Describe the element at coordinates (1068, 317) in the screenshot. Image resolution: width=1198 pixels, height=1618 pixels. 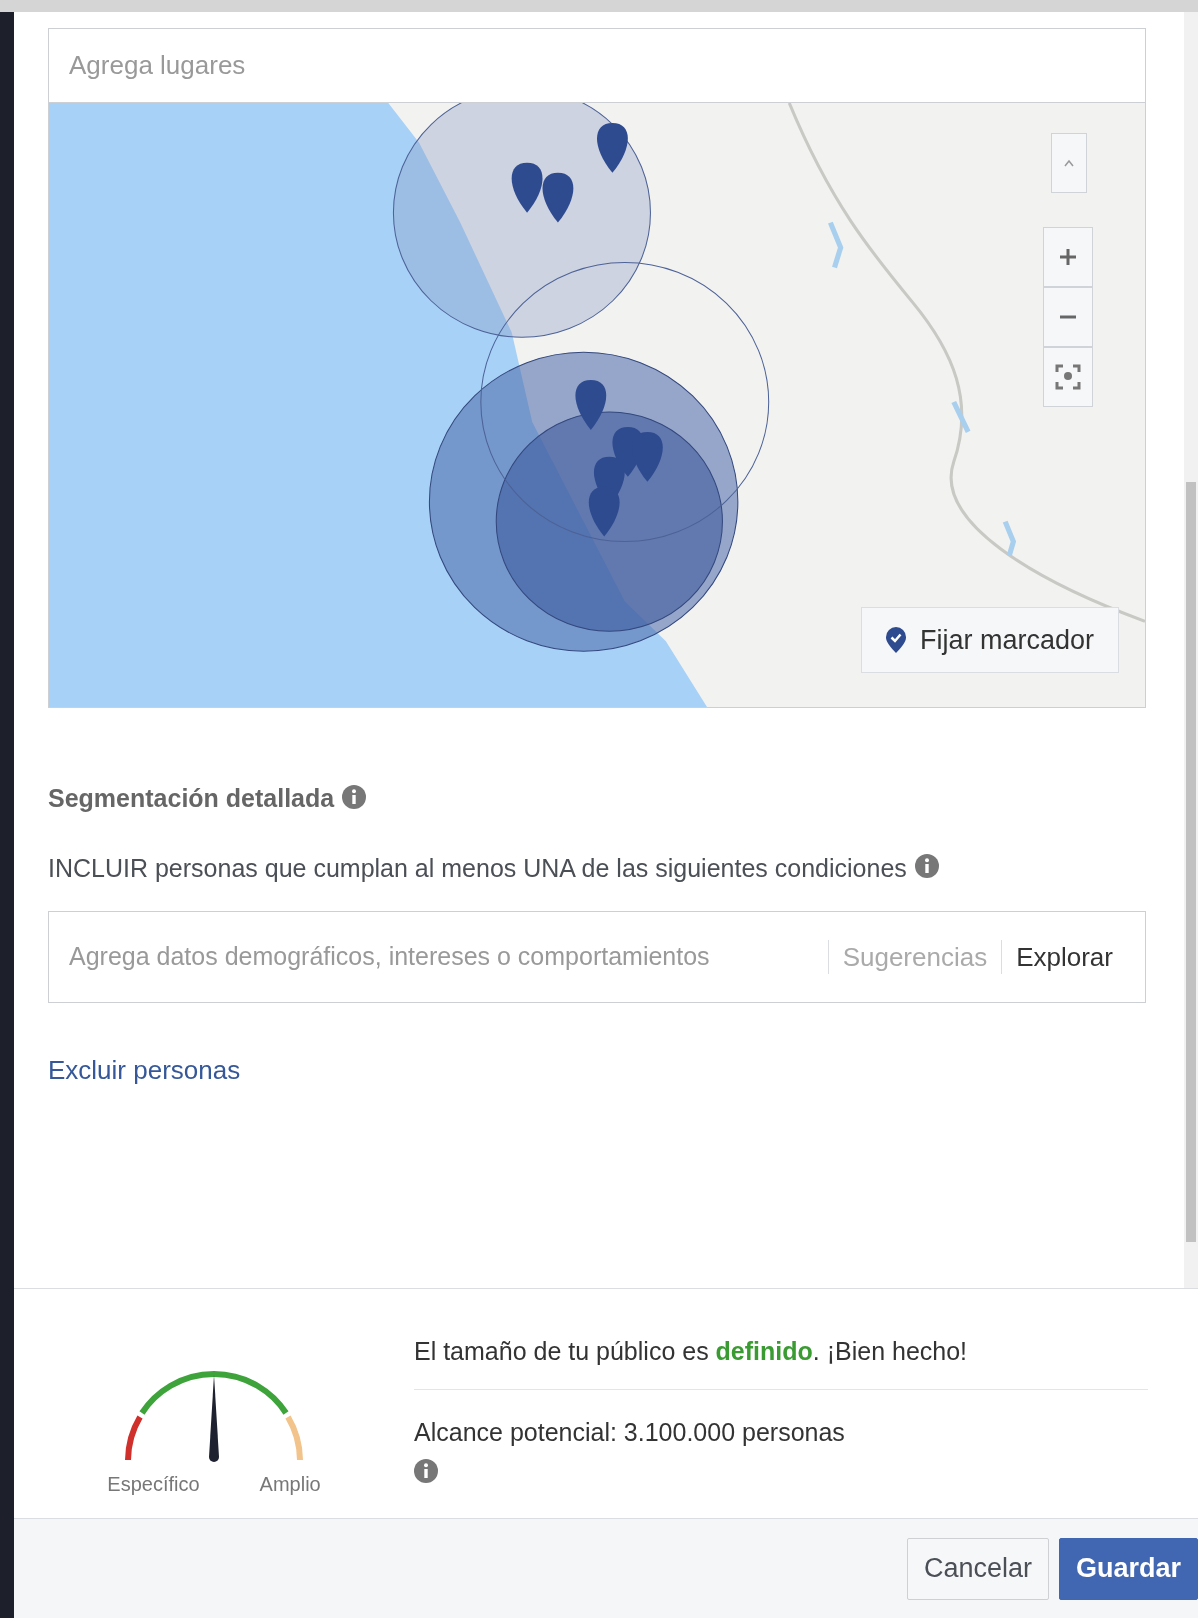
I see `minus-icon` at that location.